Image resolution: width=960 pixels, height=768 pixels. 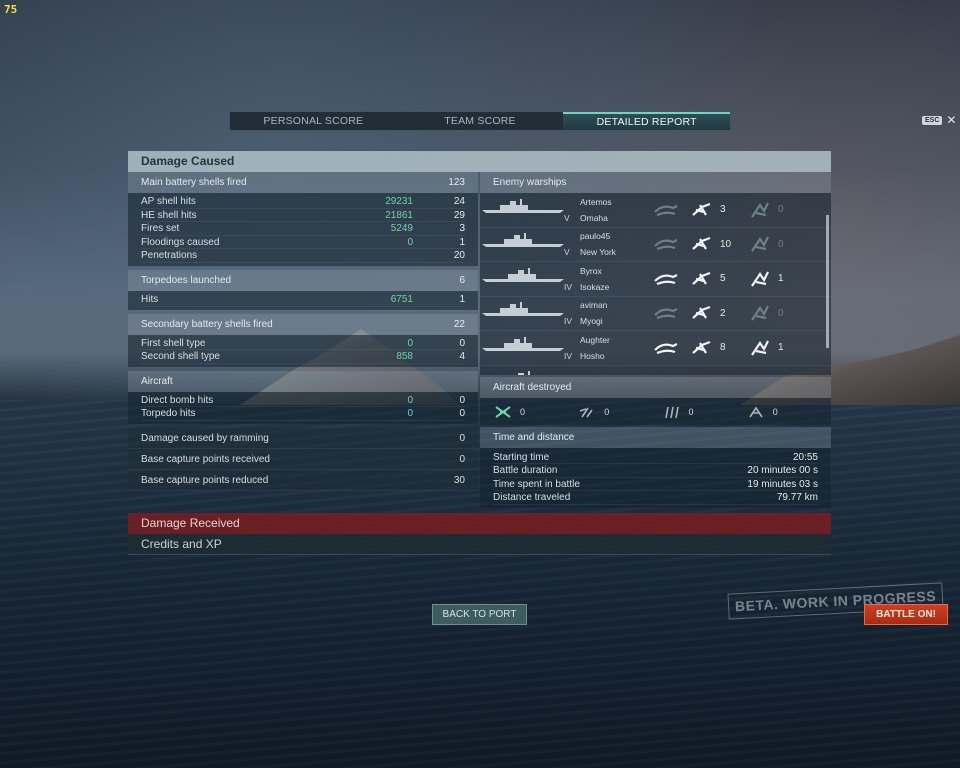 I want to click on shell-hit-count: 5, so click(x=723, y=279).